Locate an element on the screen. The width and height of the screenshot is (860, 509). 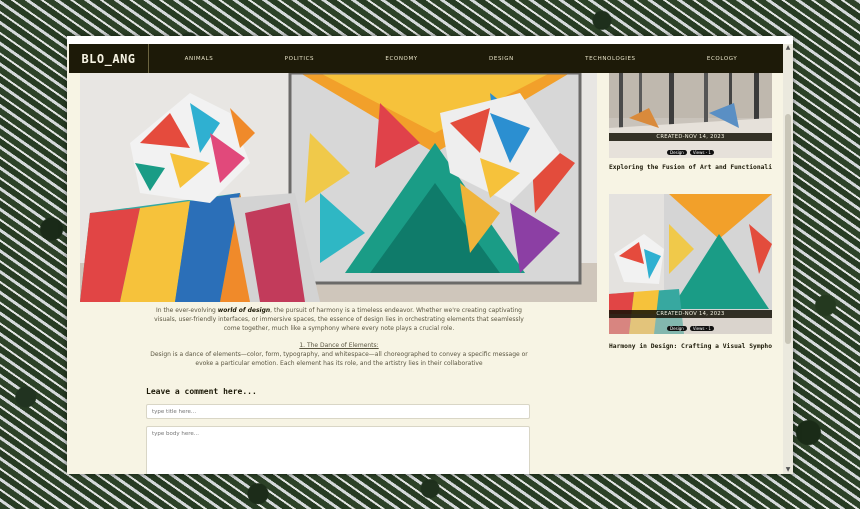
card-2-tags: Design Views - 1 is located at coordinates (690, 328).